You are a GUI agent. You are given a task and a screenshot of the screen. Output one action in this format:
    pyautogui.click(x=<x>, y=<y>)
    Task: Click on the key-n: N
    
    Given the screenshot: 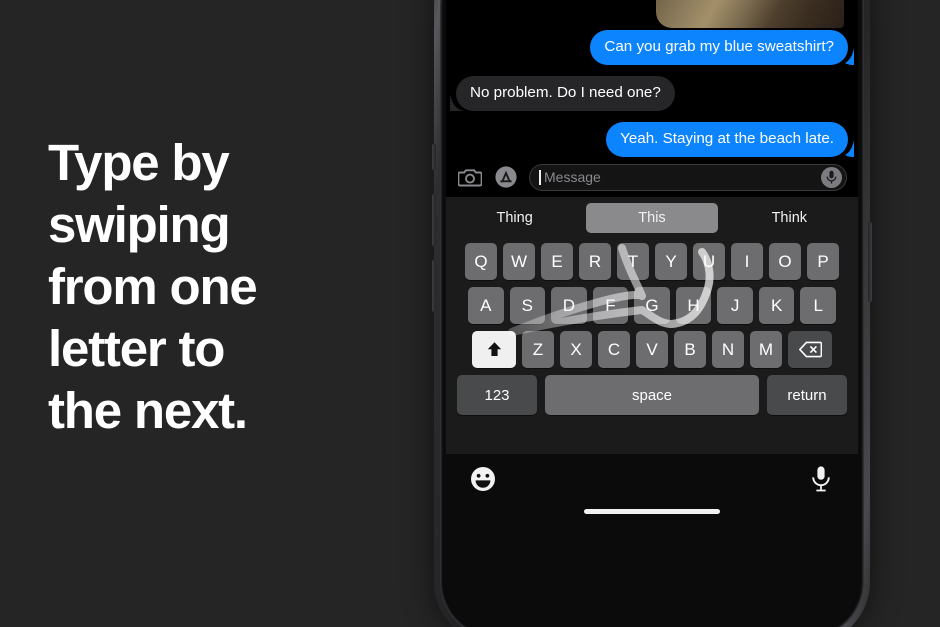 What is the action you would take?
    pyautogui.click(x=728, y=349)
    